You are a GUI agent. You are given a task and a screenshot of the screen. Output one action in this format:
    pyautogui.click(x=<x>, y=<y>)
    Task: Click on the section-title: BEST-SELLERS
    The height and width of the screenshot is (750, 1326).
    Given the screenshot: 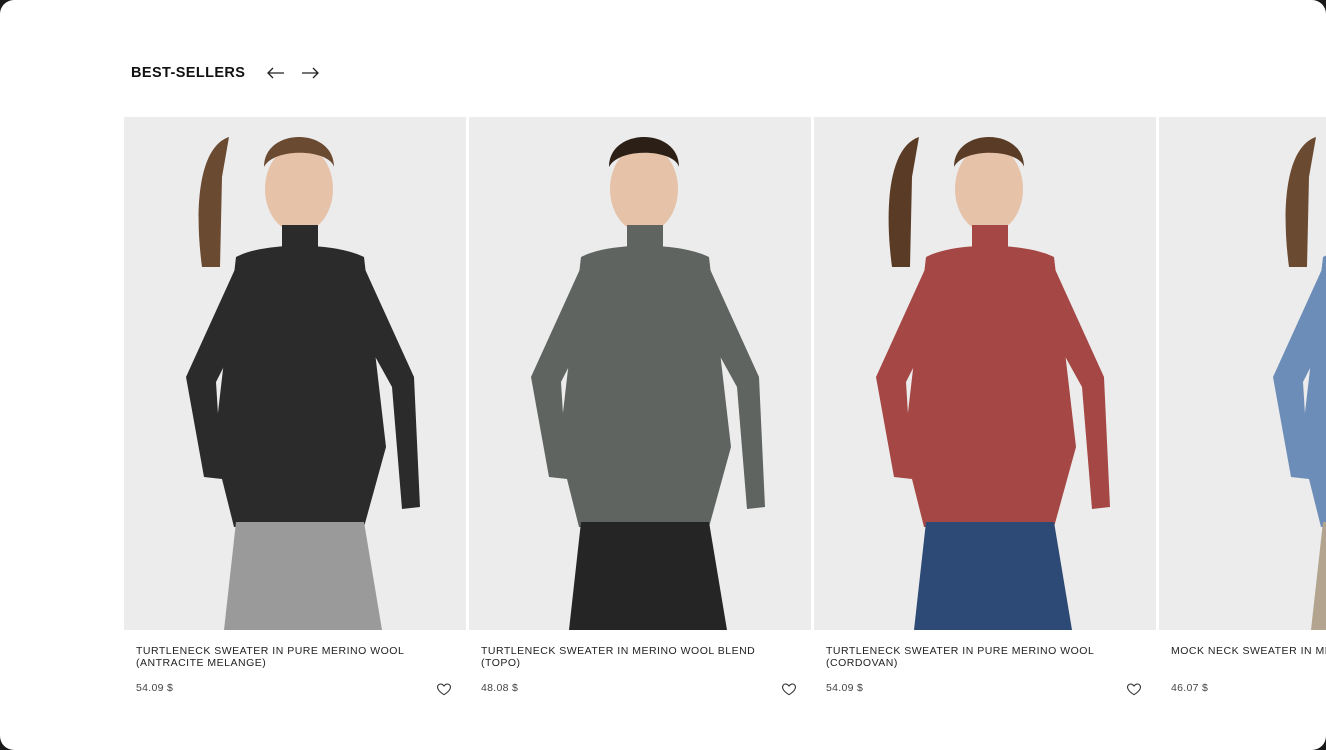 What is the action you would take?
    pyautogui.click(x=188, y=73)
    